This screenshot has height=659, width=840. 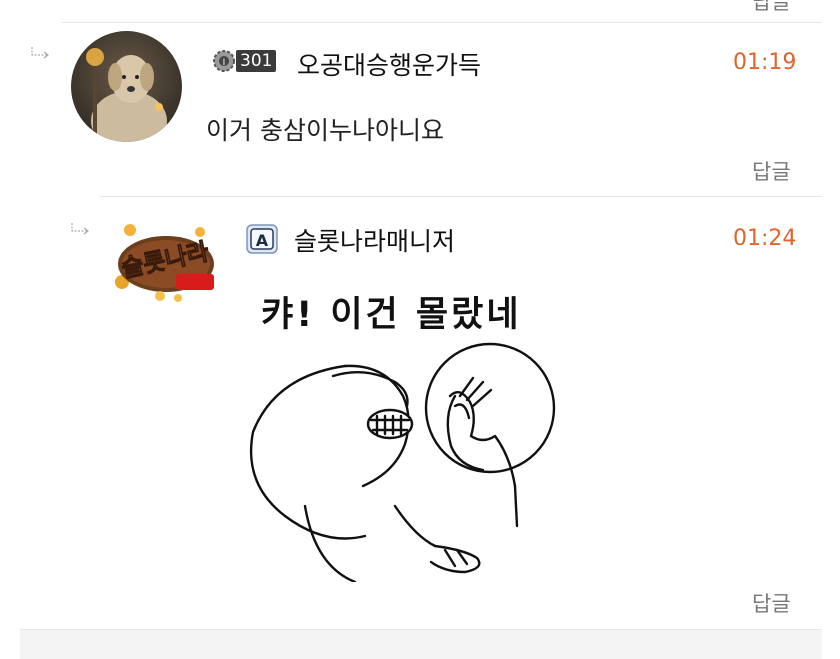 I want to click on manager-badge-icon: A, so click(x=262, y=239).